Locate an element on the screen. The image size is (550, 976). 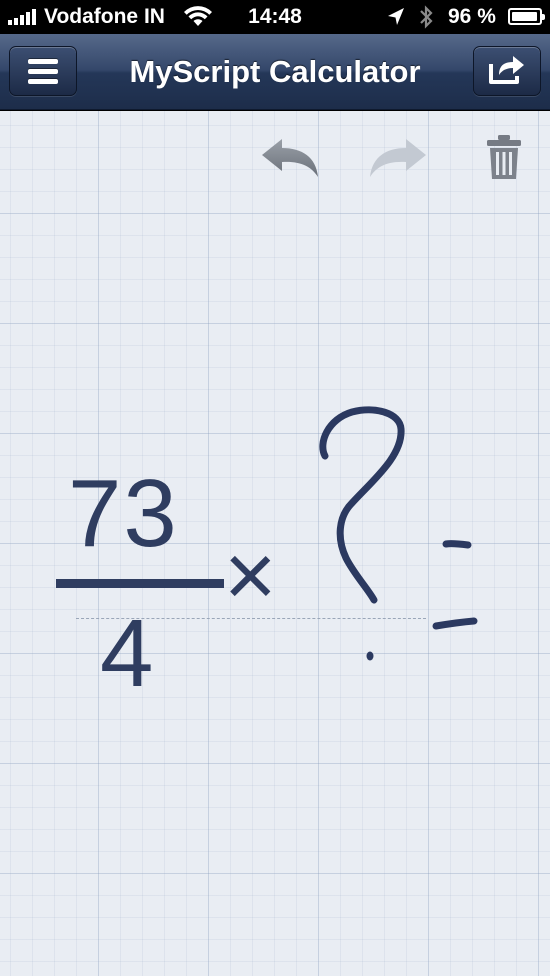
handwritten-question-dot is located at coordinates (370, 656).